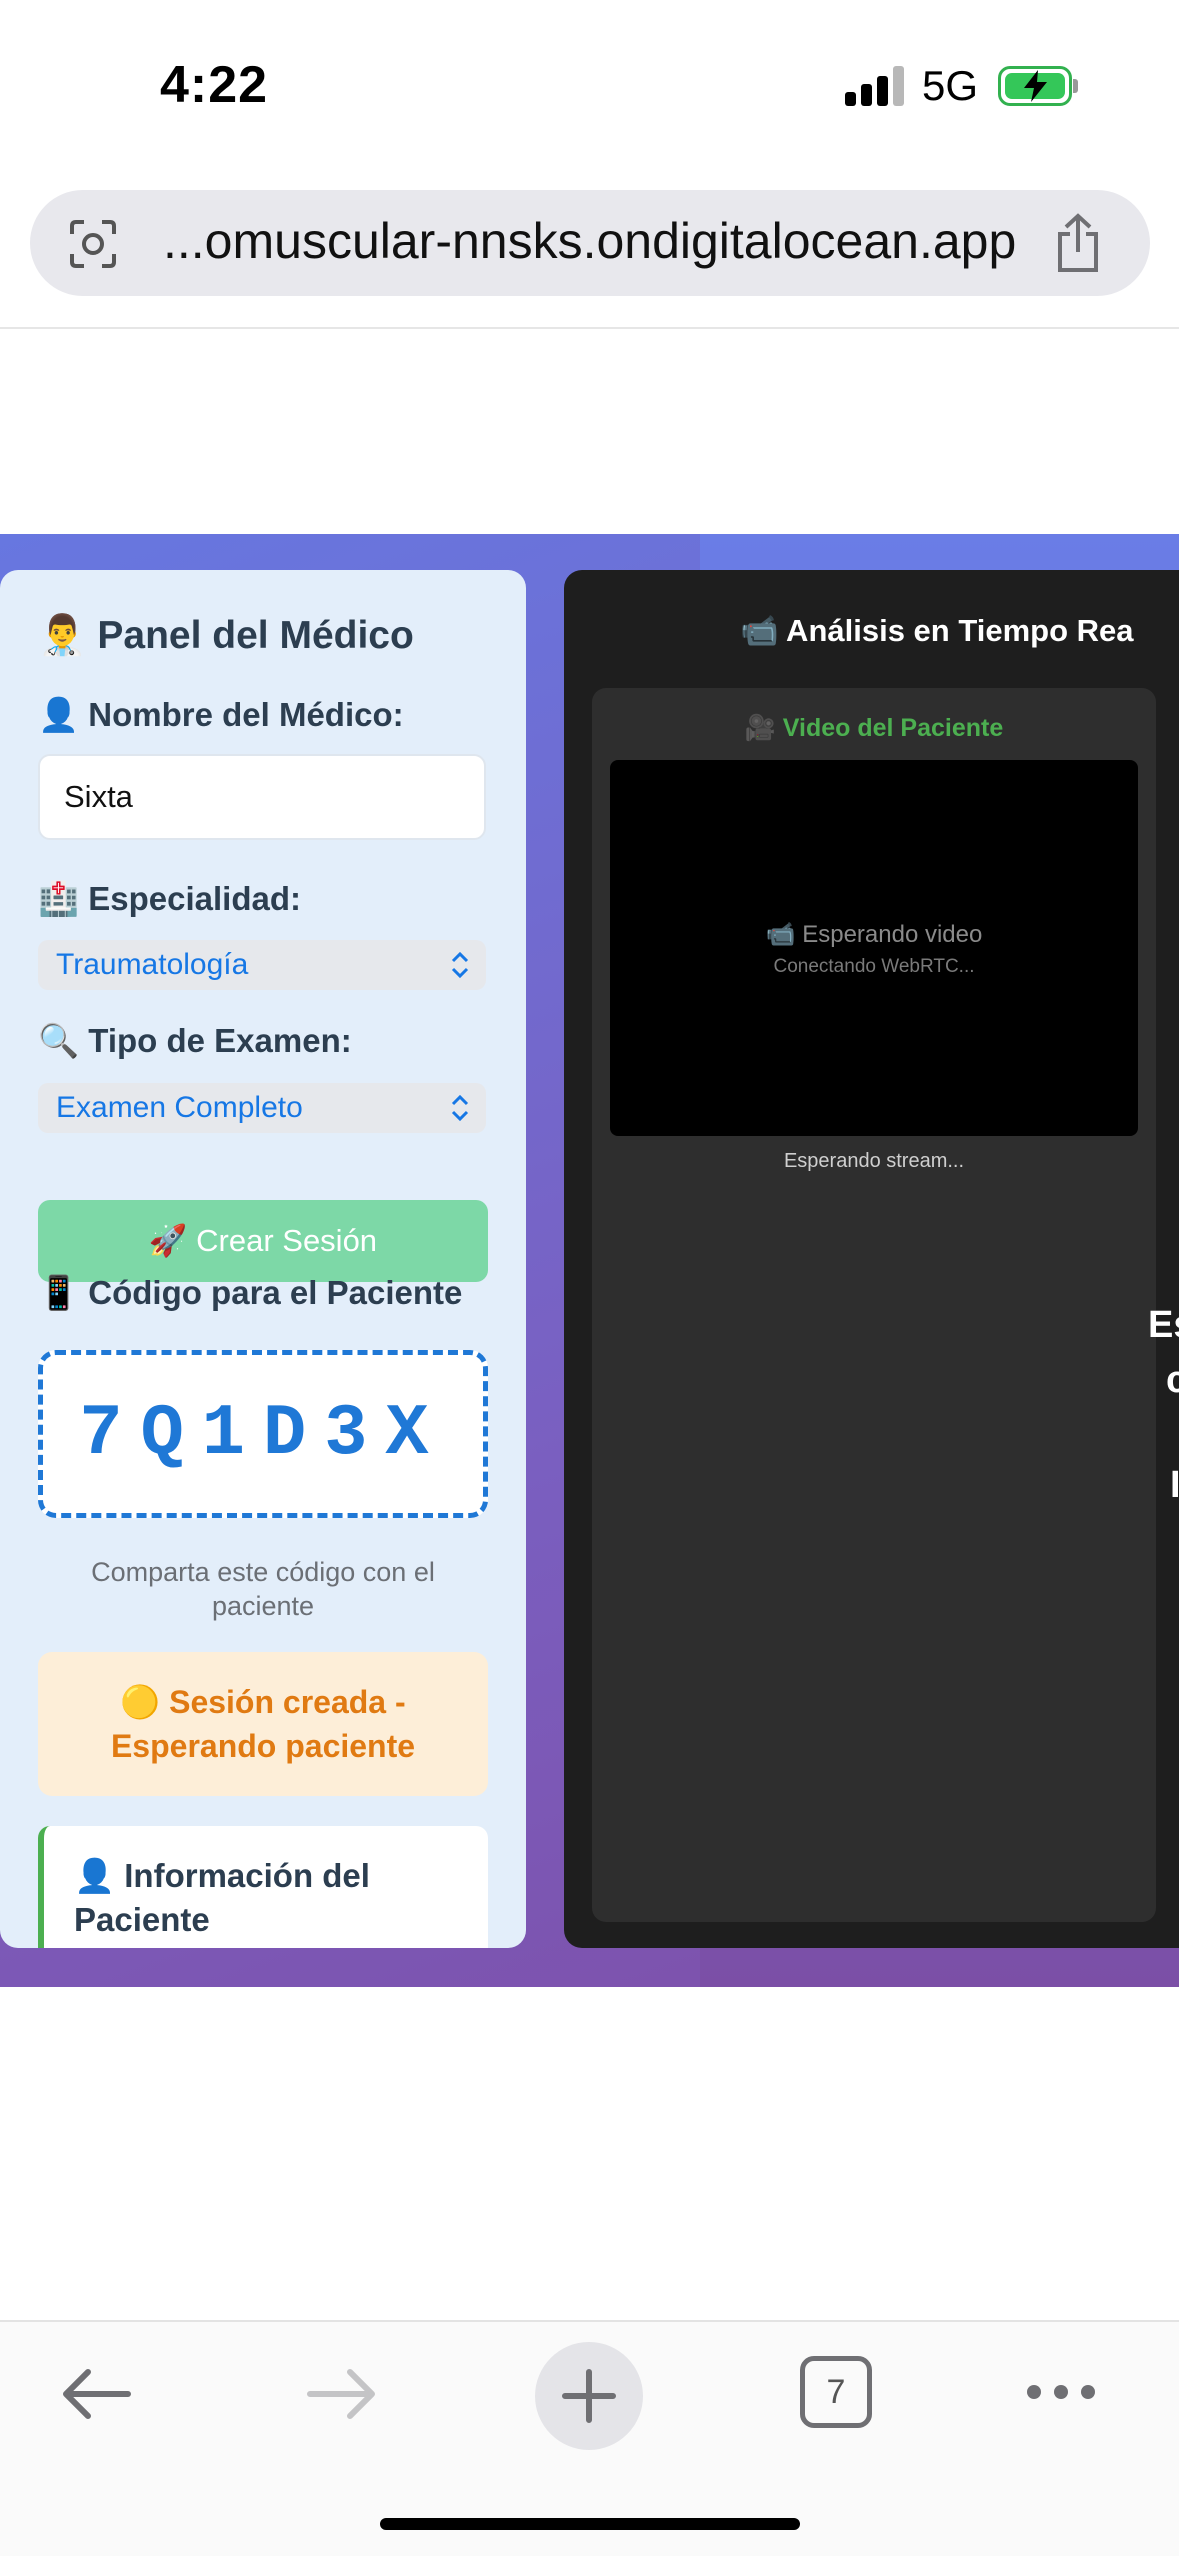 Image resolution: width=1179 pixels, height=2556 pixels. Describe the element at coordinates (96, 2394) in the screenshot. I see `back-arrow-icon` at that location.